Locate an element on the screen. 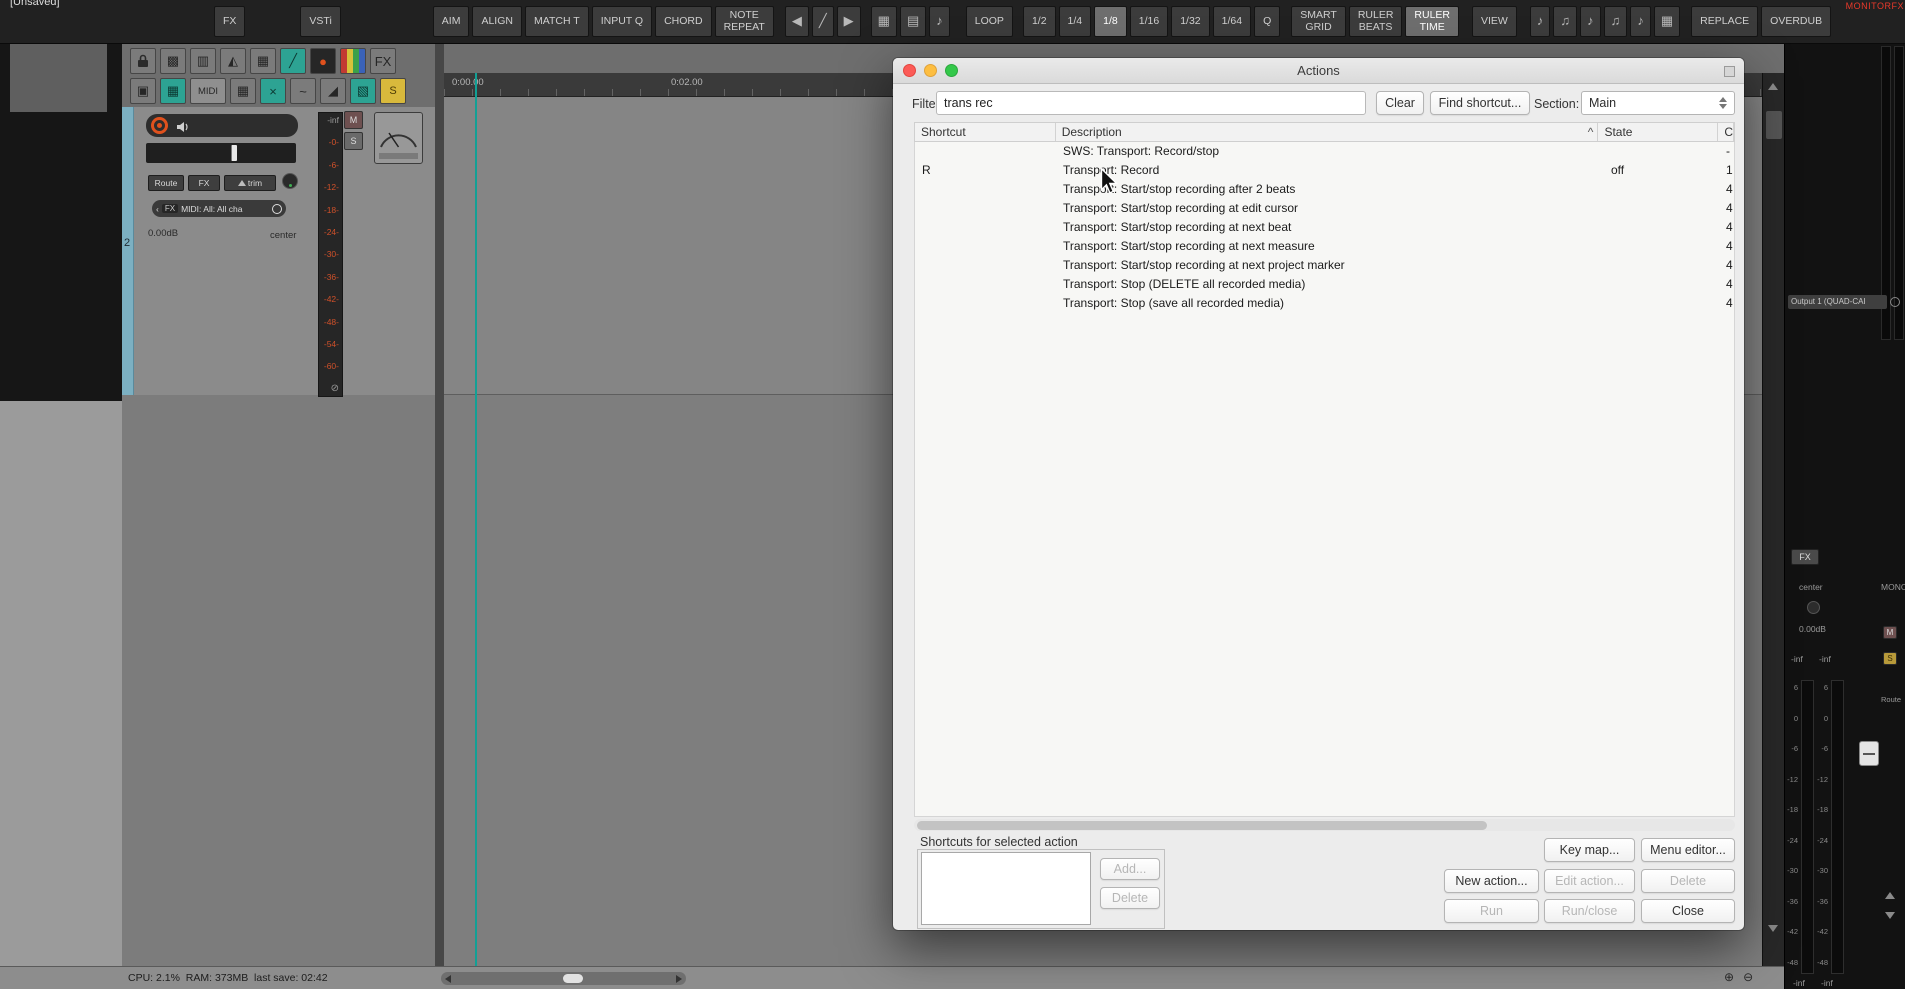  action-row: SWS: Transport: Record/stop - is located at coordinates (1324, 151).